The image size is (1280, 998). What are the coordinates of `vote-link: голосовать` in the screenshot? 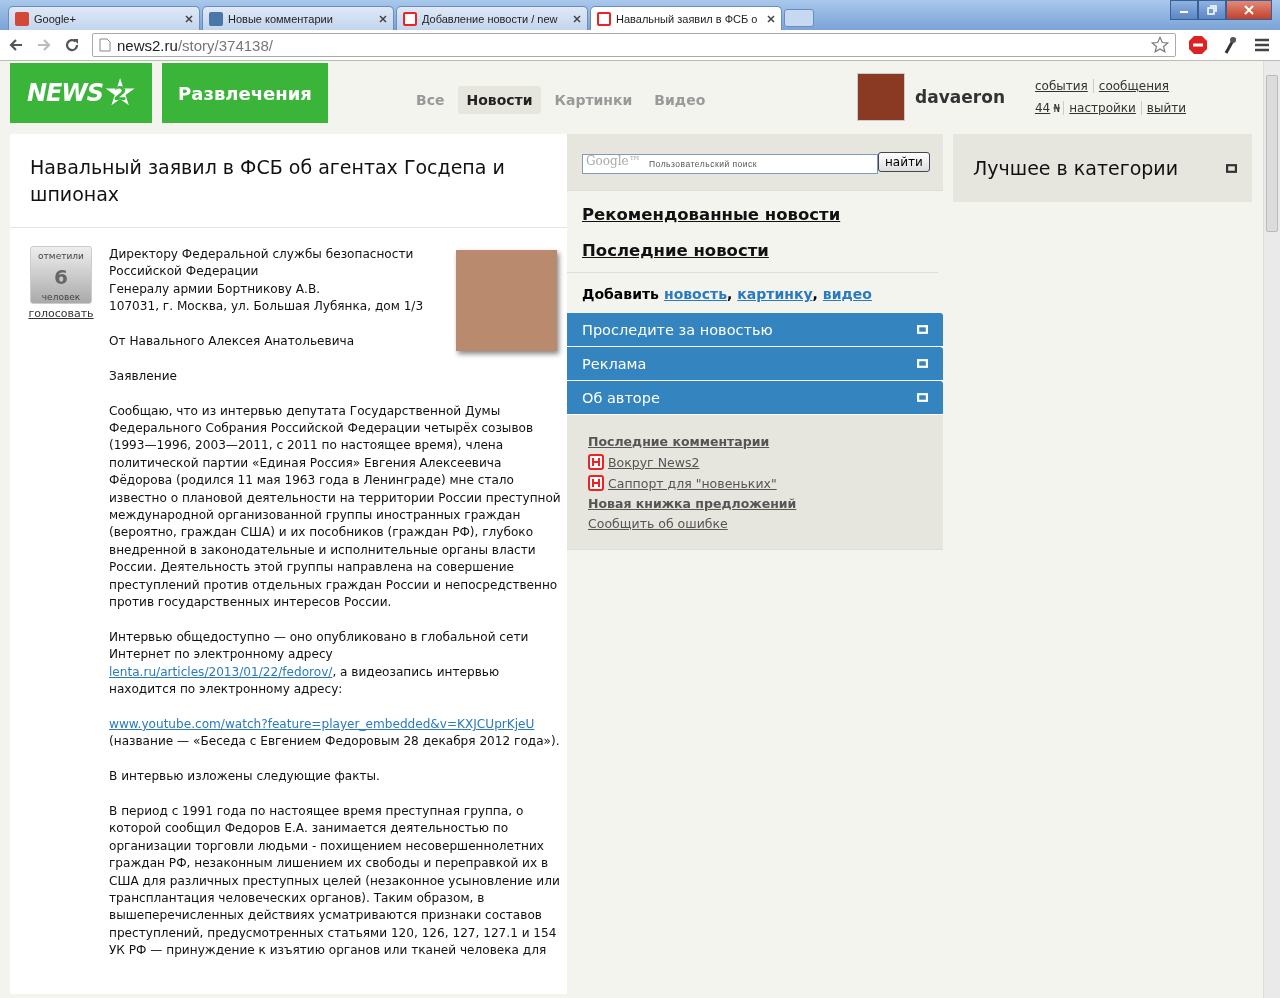 It's located at (61, 313).